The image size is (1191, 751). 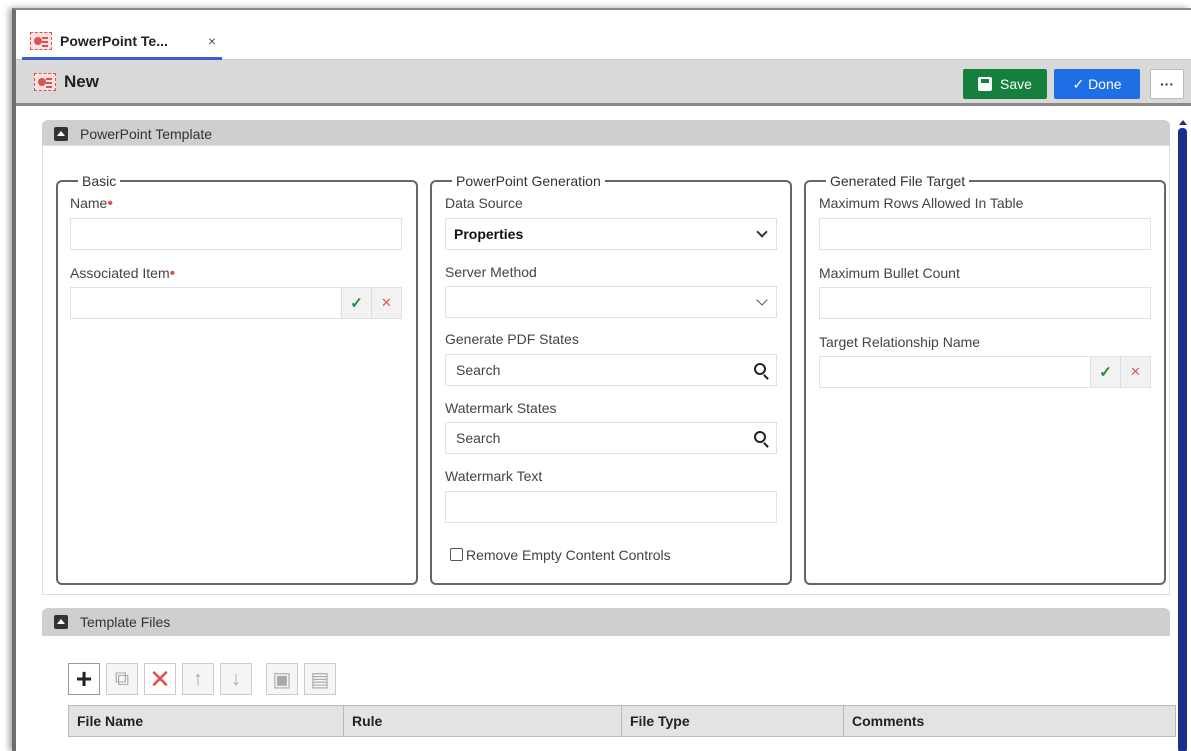 I want to click on server-method-select, so click(x=611, y=302).